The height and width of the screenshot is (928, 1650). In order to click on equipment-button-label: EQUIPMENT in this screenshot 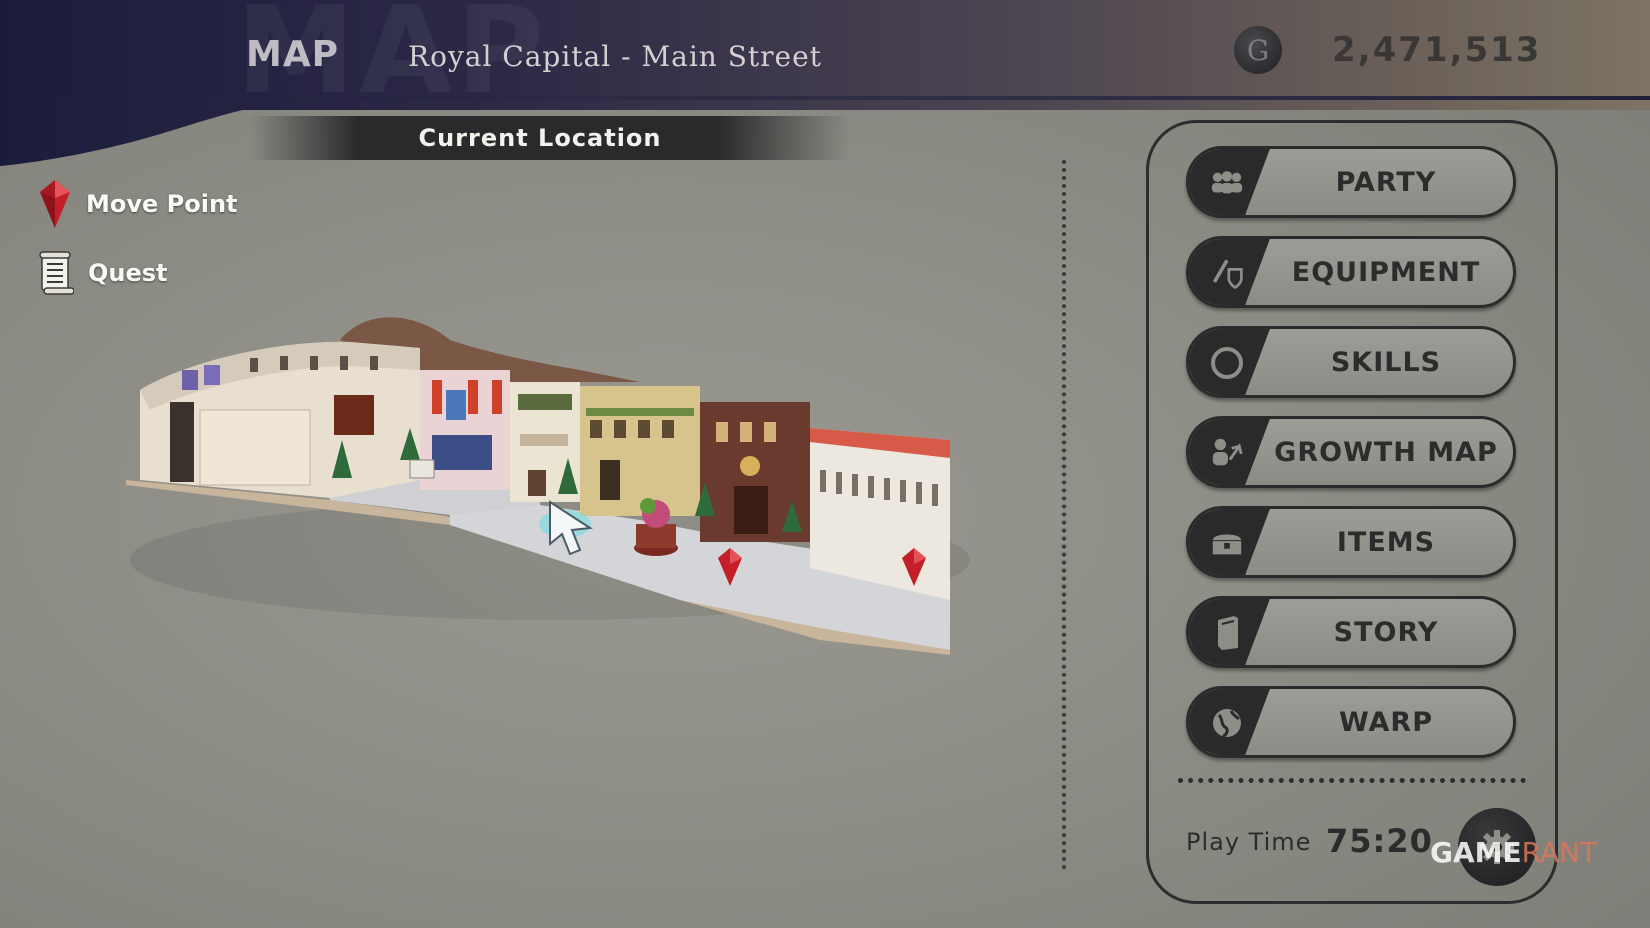, I will do `click(1386, 272)`.